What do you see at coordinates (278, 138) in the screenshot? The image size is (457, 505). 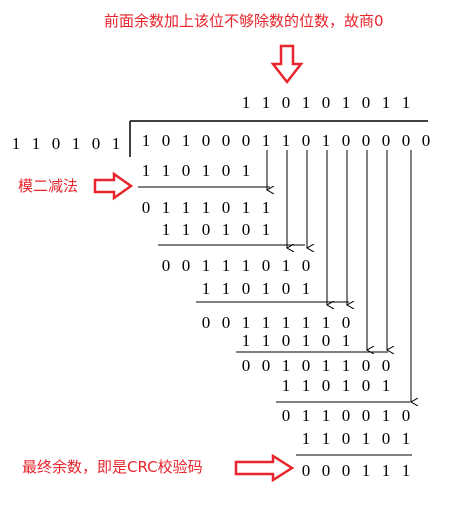 I see `division-bracket` at bounding box center [278, 138].